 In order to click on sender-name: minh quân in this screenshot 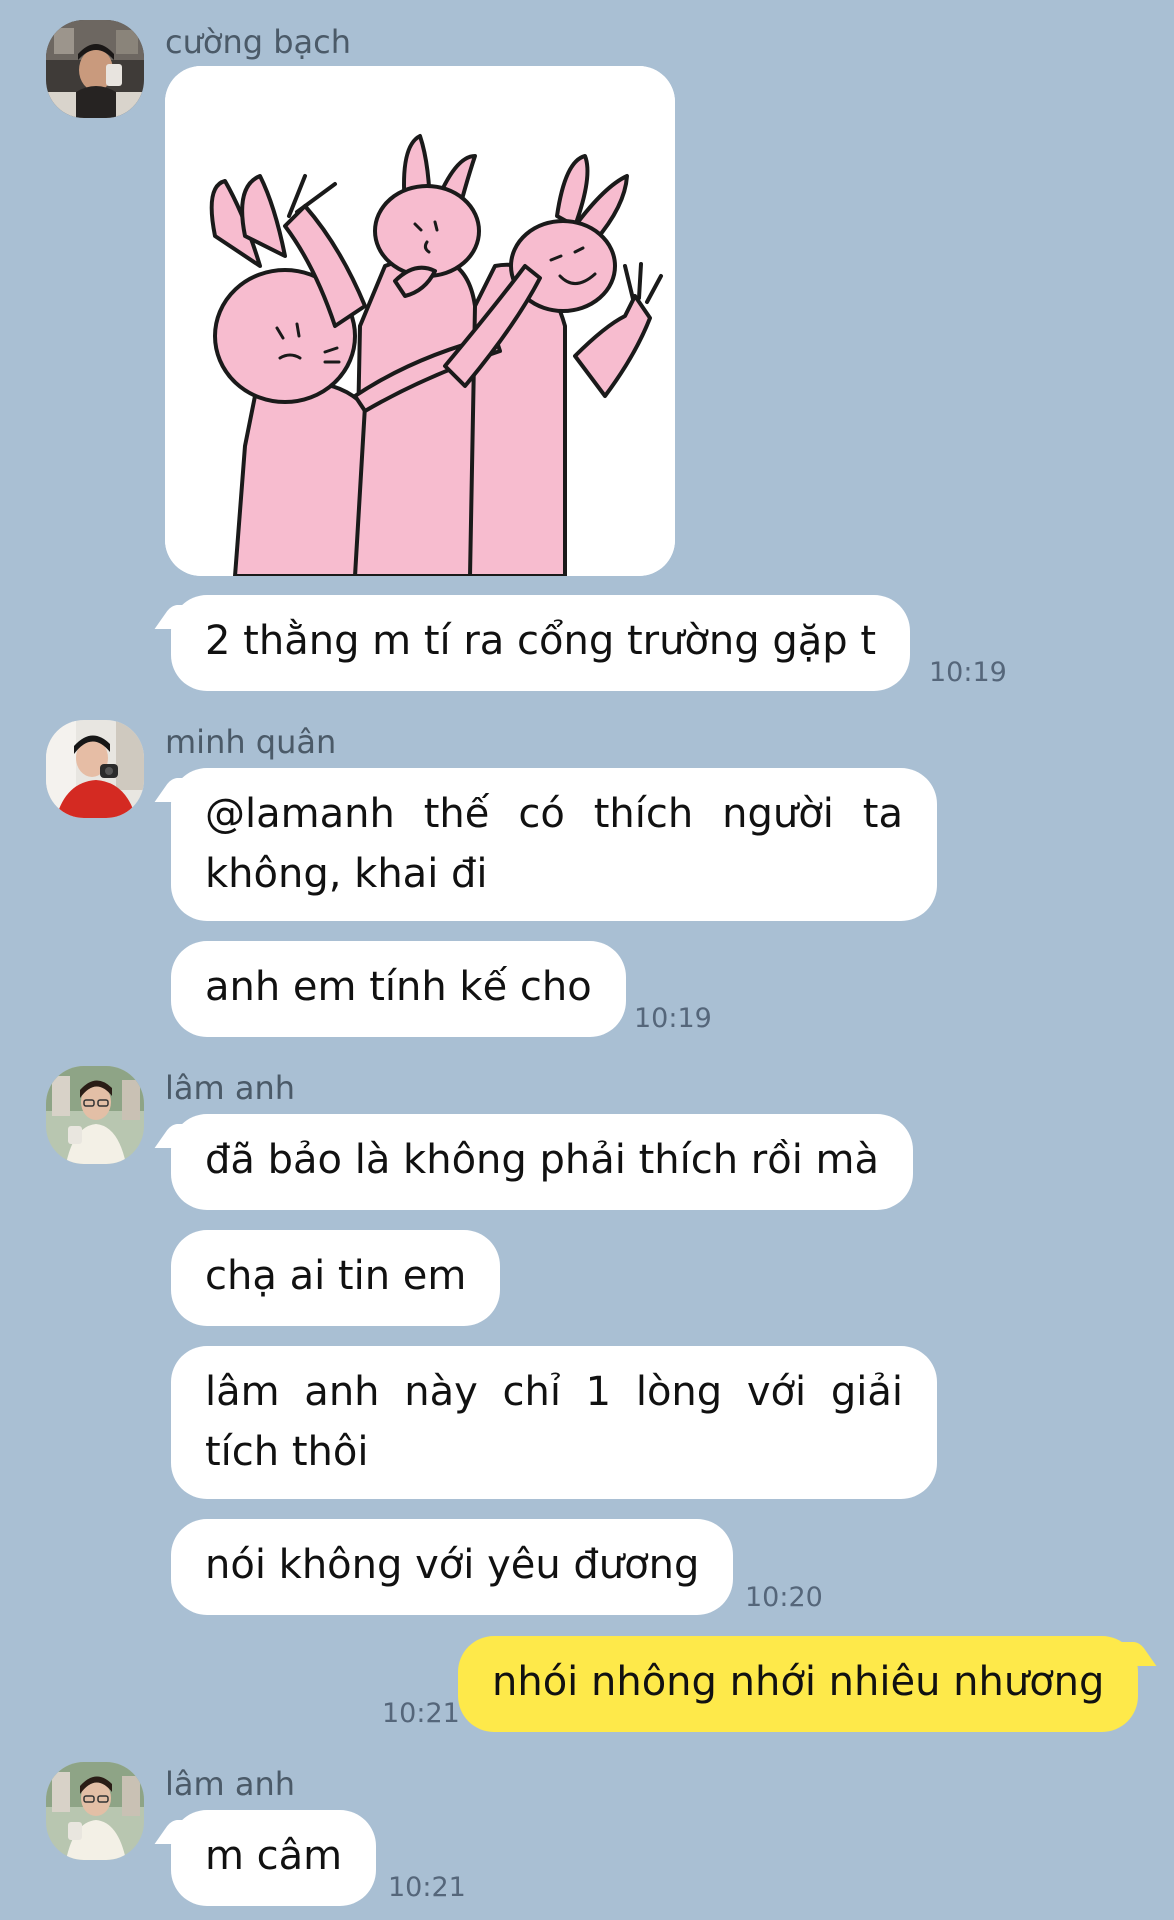, I will do `click(251, 742)`.